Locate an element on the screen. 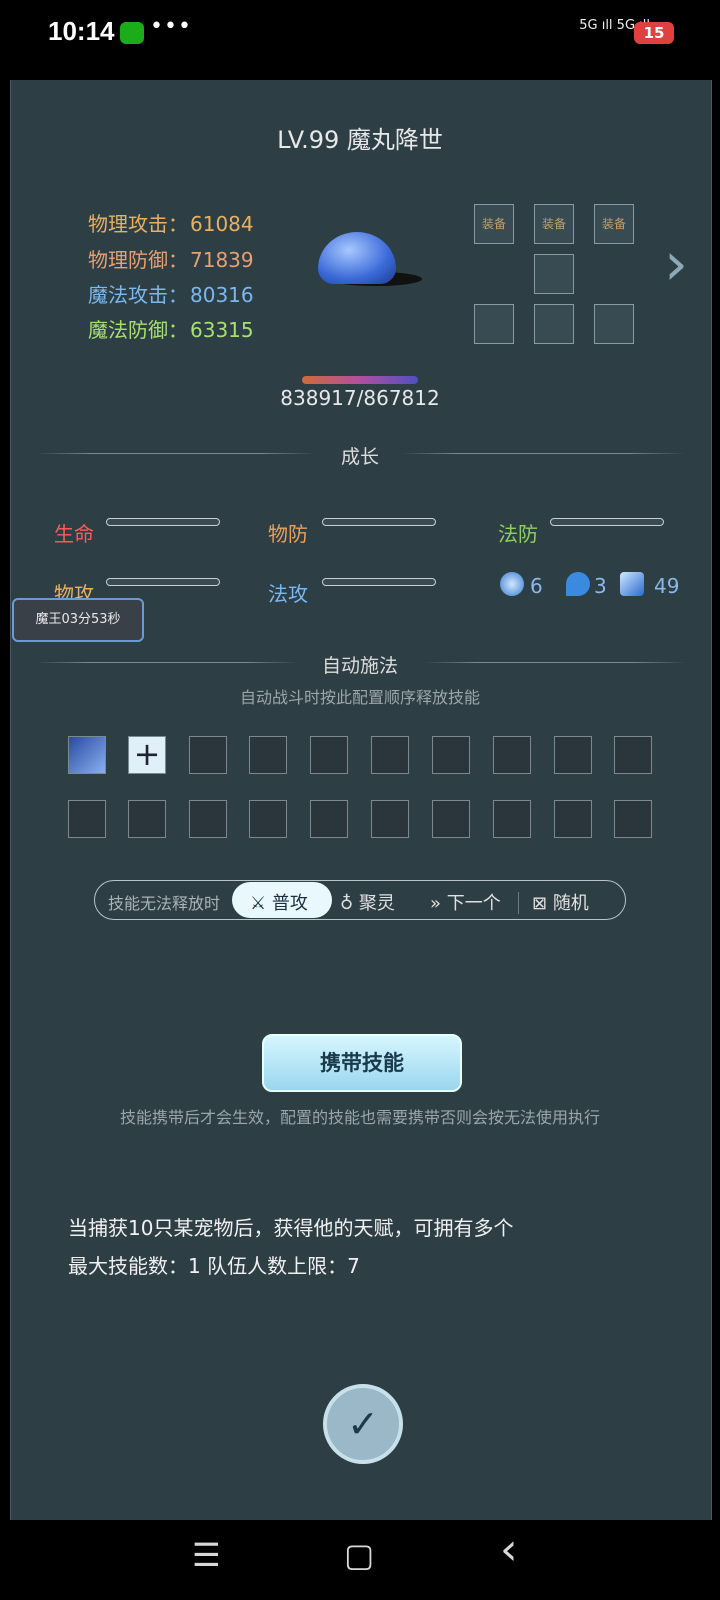 This screenshot has height=1600, width=720. carry-skills-note: 技能携带后才会生效，配置的技能也需要携带否则会按无法使用执行 is located at coordinates (359, 1117).